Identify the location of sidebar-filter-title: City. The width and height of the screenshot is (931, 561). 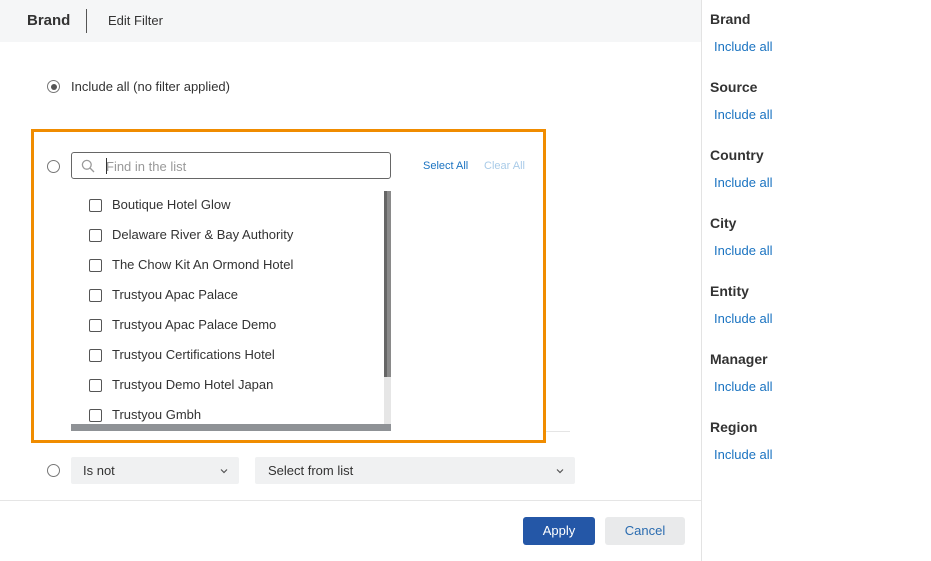
(723, 223).